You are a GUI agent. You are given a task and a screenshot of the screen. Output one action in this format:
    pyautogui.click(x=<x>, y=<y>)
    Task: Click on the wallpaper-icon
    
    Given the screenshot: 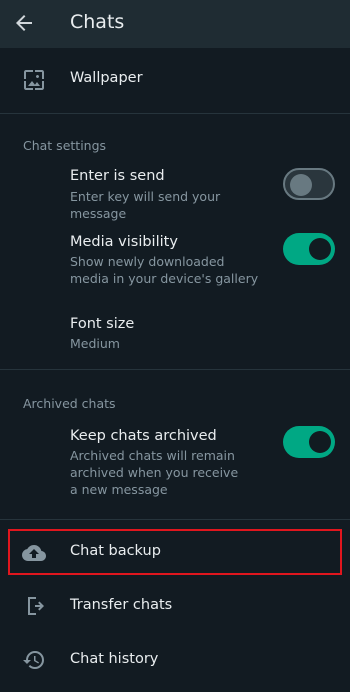 What is the action you would take?
    pyautogui.click(x=34, y=80)
    